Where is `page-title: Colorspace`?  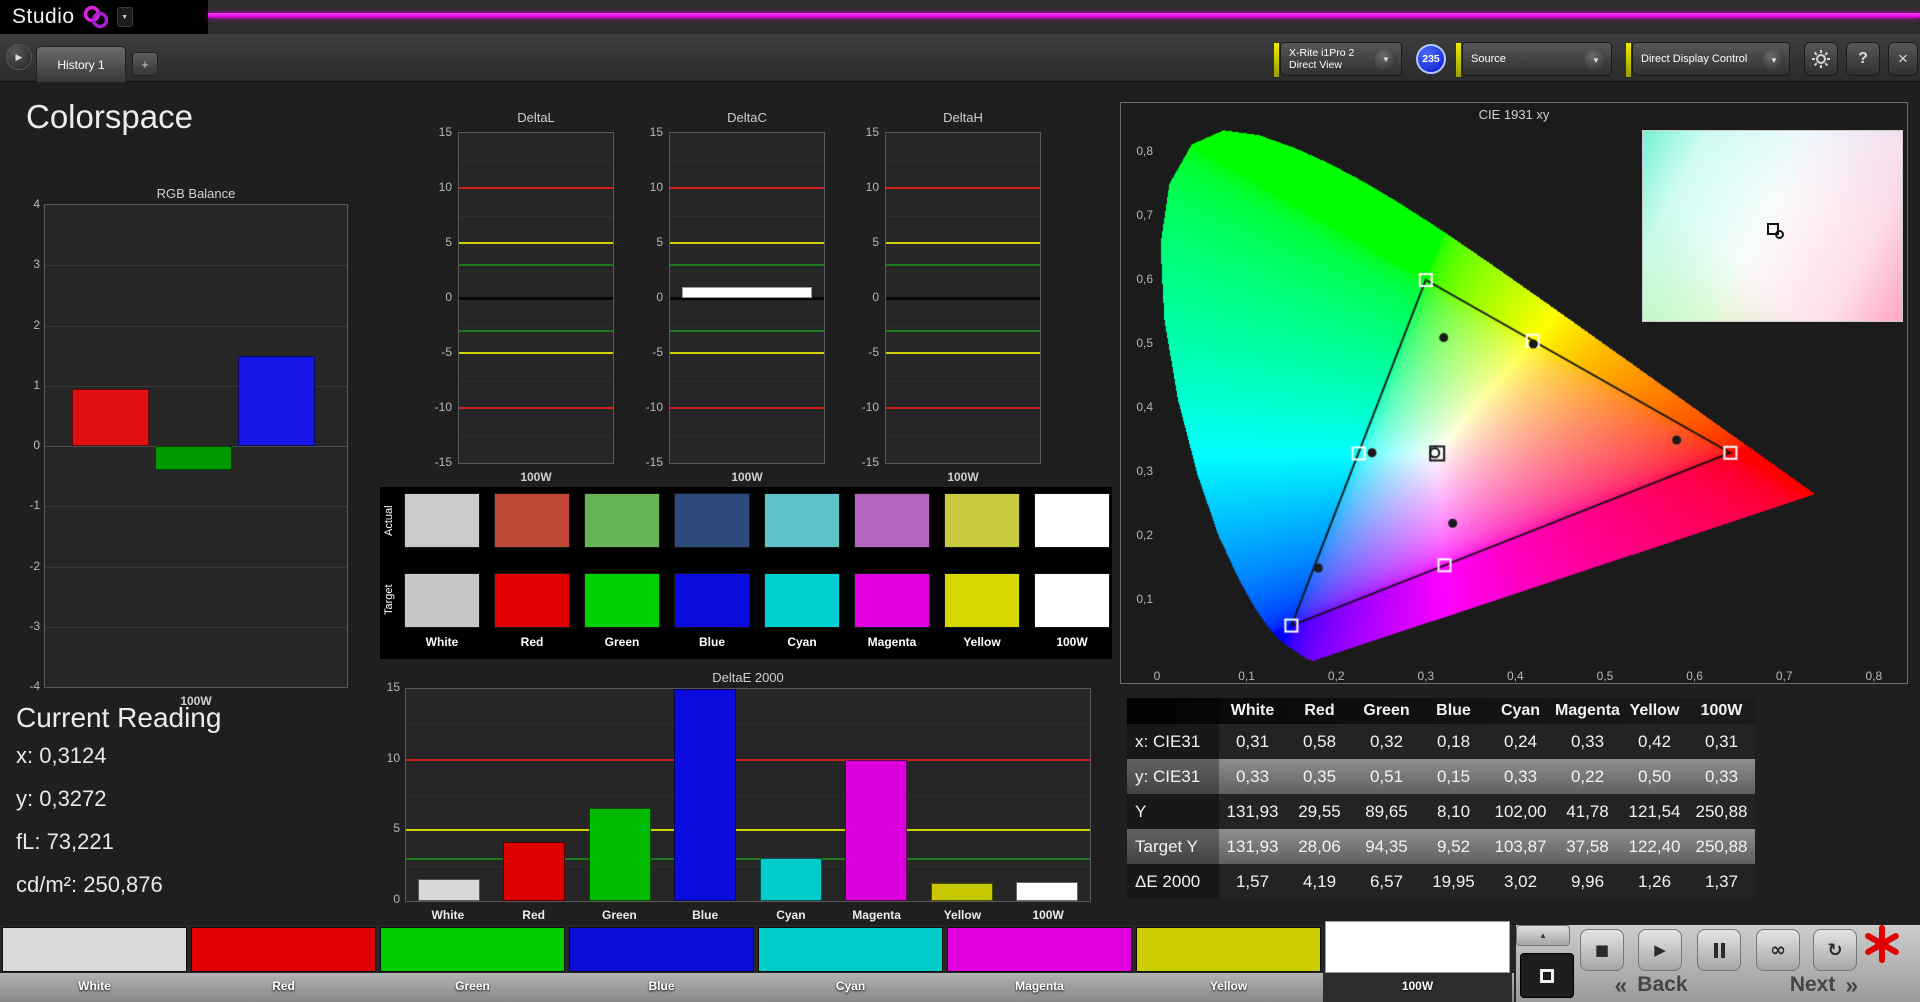 page-title: Colorspace is located at coordinates (109, 116).